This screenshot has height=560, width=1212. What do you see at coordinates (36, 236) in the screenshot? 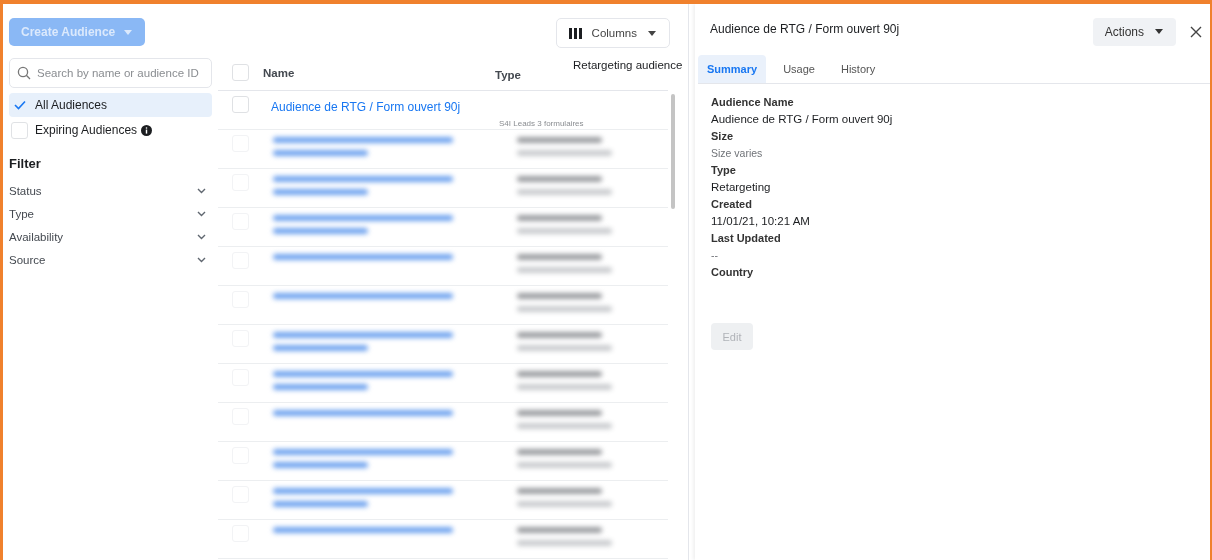
I see `filter-label: Availability` at bounding box center [36, 236].